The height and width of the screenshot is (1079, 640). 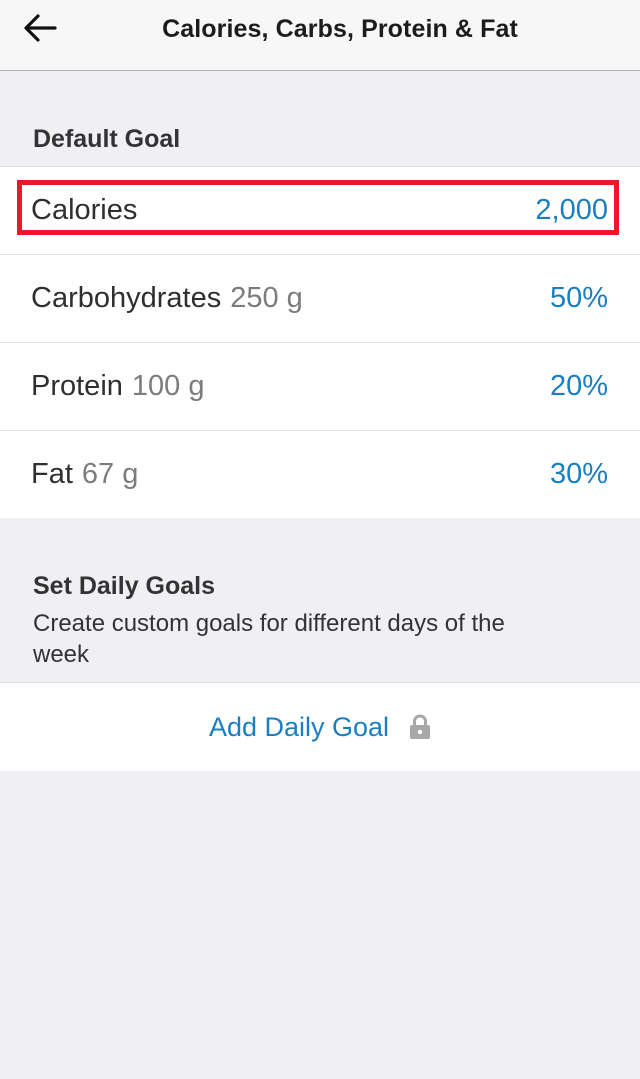 I want to click on add-daily-goal-button: Add Daily Goal, so click(x=320, y=727).